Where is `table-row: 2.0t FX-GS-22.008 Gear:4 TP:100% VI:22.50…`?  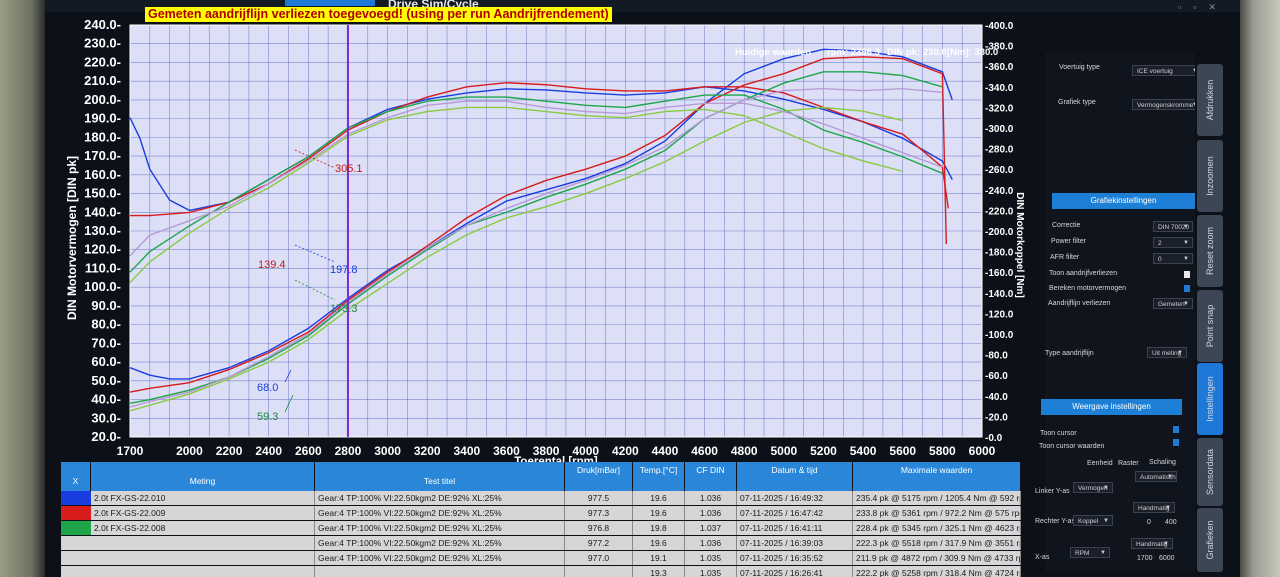 table-row: 2.0t FX-GS-22.008 Gear:4 TP:100% VI:22.50… is located at coordinates (541, 528).